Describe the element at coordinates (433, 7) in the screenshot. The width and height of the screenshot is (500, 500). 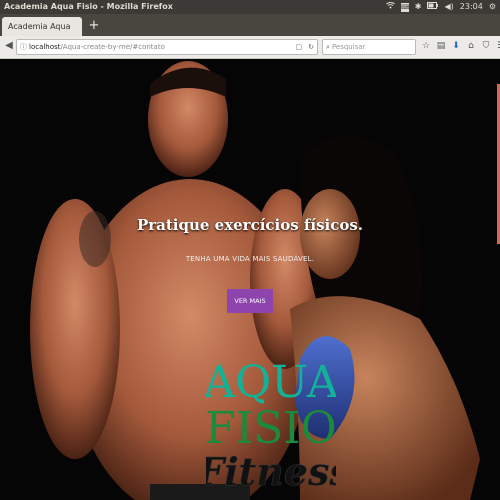
I see `battery-icon` at that location.